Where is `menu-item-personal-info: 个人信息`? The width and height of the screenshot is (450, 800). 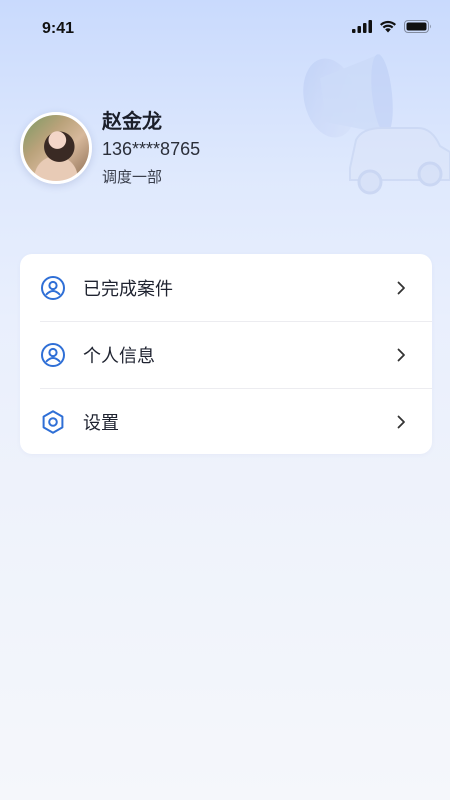 menu-item-personal-info: 个人信息 is located at coordinates (226, 354).